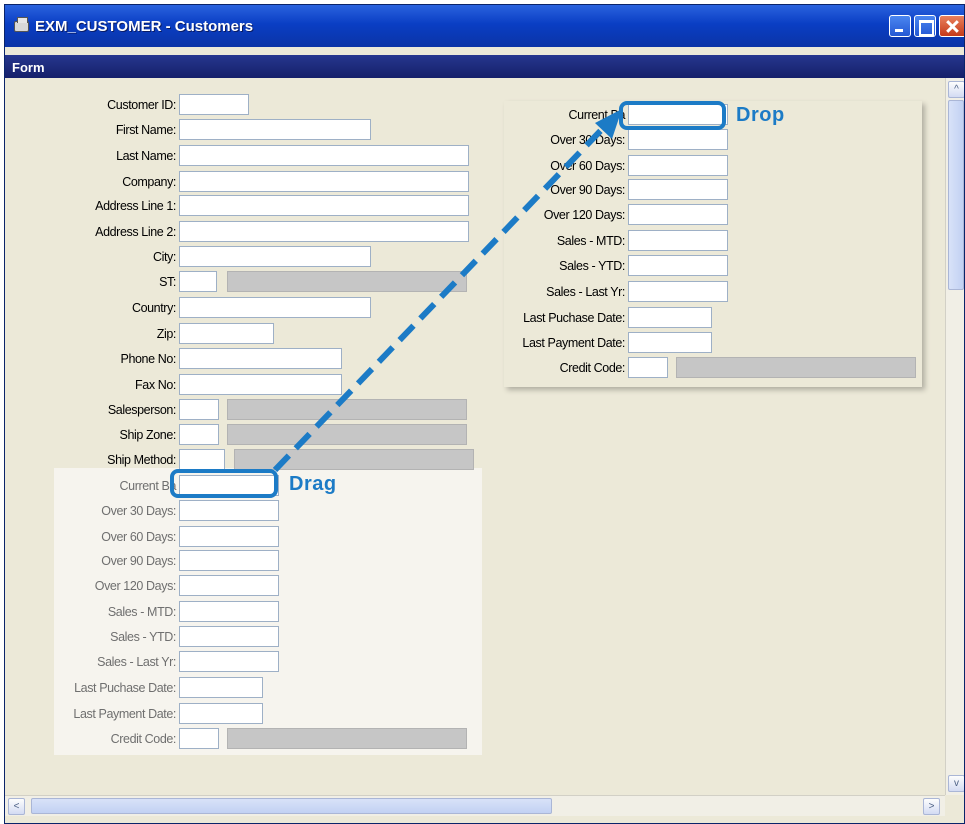 This screenshot has height=824, width=965. What do you see at coordinates (224, 483) in the screenshot?
I see `drag-source-highlight` at bounding box center [224, 483].